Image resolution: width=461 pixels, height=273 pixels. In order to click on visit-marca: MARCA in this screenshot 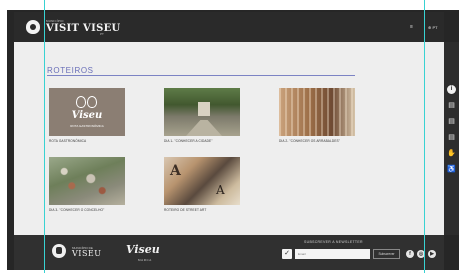, I will do `click(145, 260)`.